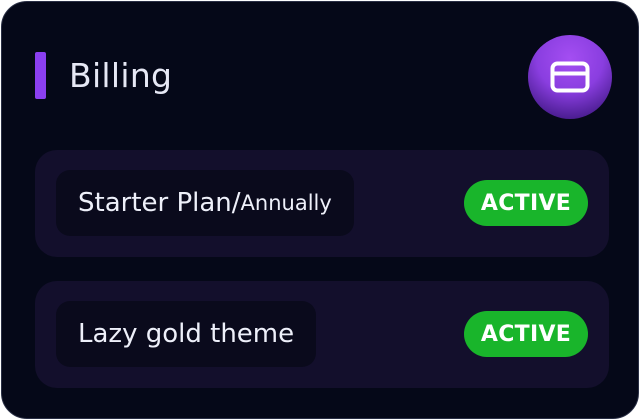 The width and height of the screenshot is (640, 420). I want to click on item-name: Lazy gold theme, so click(186, 334).